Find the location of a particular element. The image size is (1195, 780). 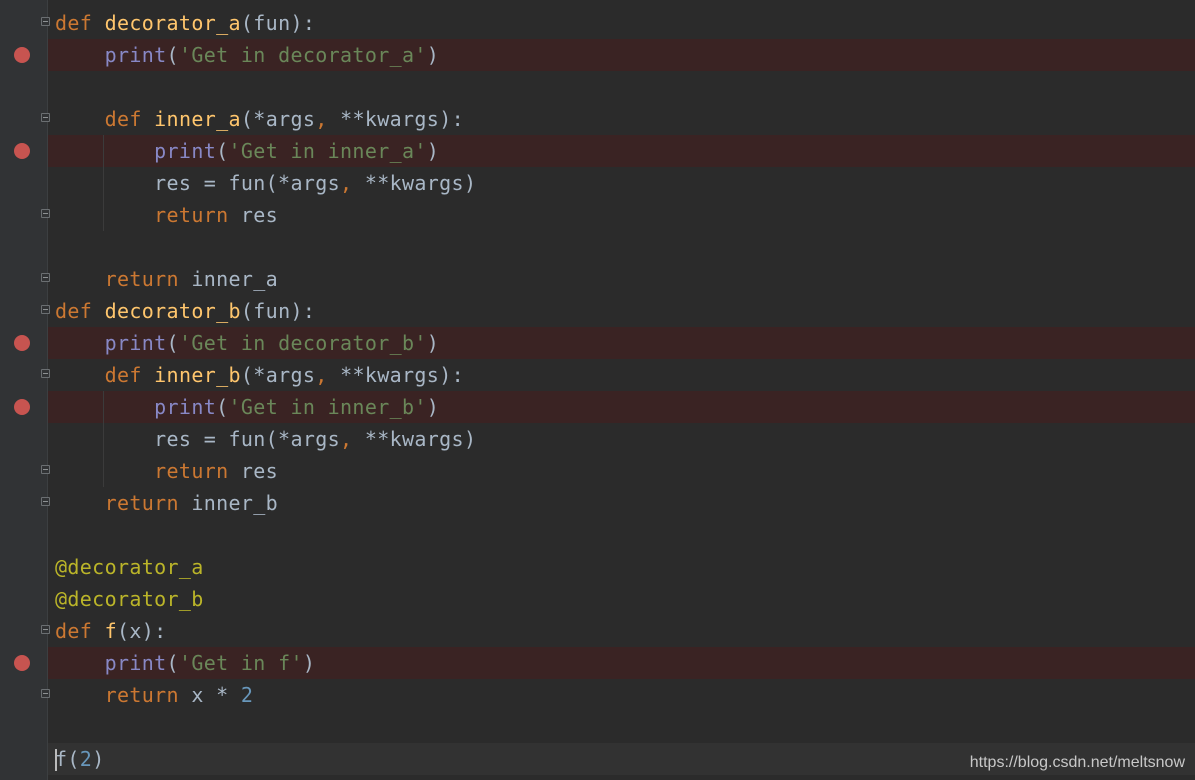

code-token: @decorator_a is located at coordinates (129, 567).